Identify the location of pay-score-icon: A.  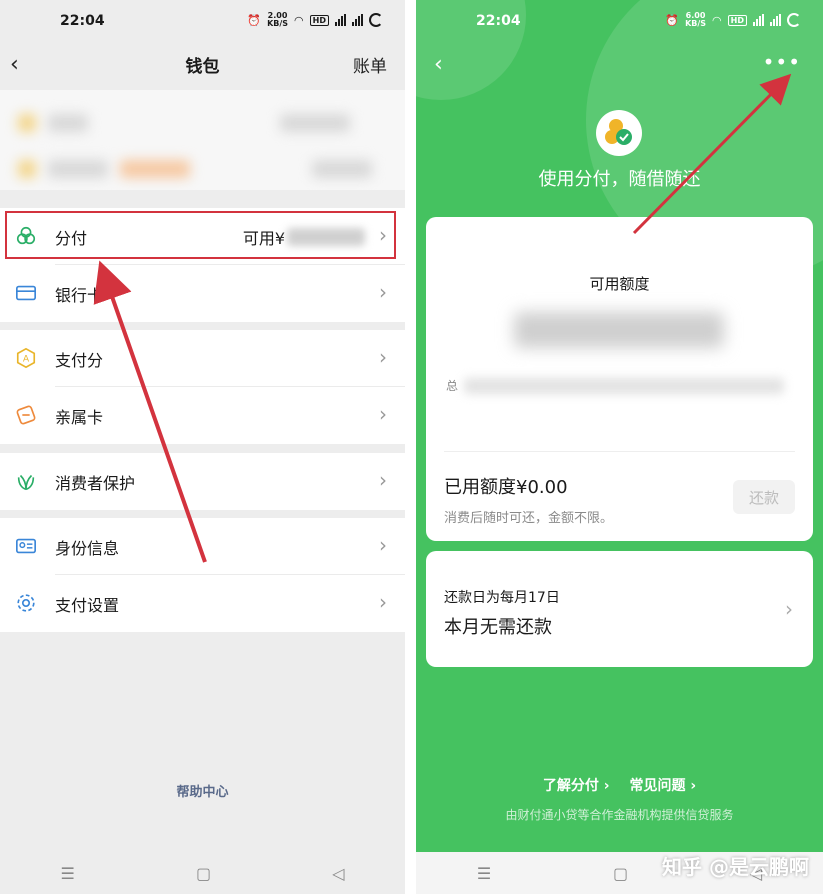
(26, 358).